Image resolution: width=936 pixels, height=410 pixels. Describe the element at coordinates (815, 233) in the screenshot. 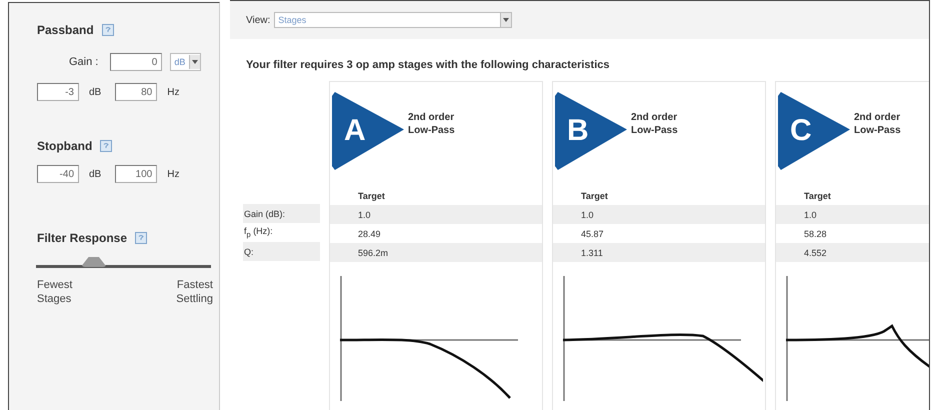

I see `table-cell: 58.28` at that location.